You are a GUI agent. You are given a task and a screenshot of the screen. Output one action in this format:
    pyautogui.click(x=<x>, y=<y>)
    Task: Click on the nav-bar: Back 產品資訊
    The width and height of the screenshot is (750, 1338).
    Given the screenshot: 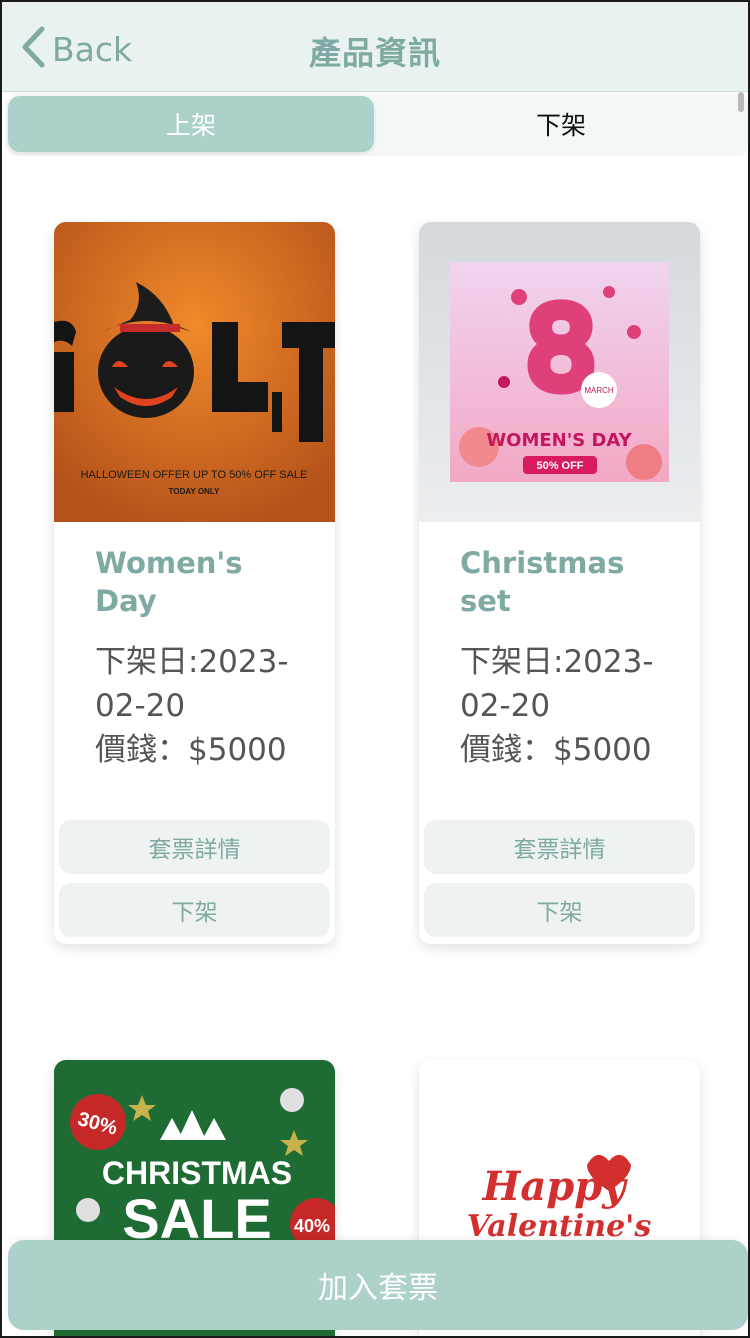 What is the action you would take?
    pyautogui.click(x=375, y=47)
    